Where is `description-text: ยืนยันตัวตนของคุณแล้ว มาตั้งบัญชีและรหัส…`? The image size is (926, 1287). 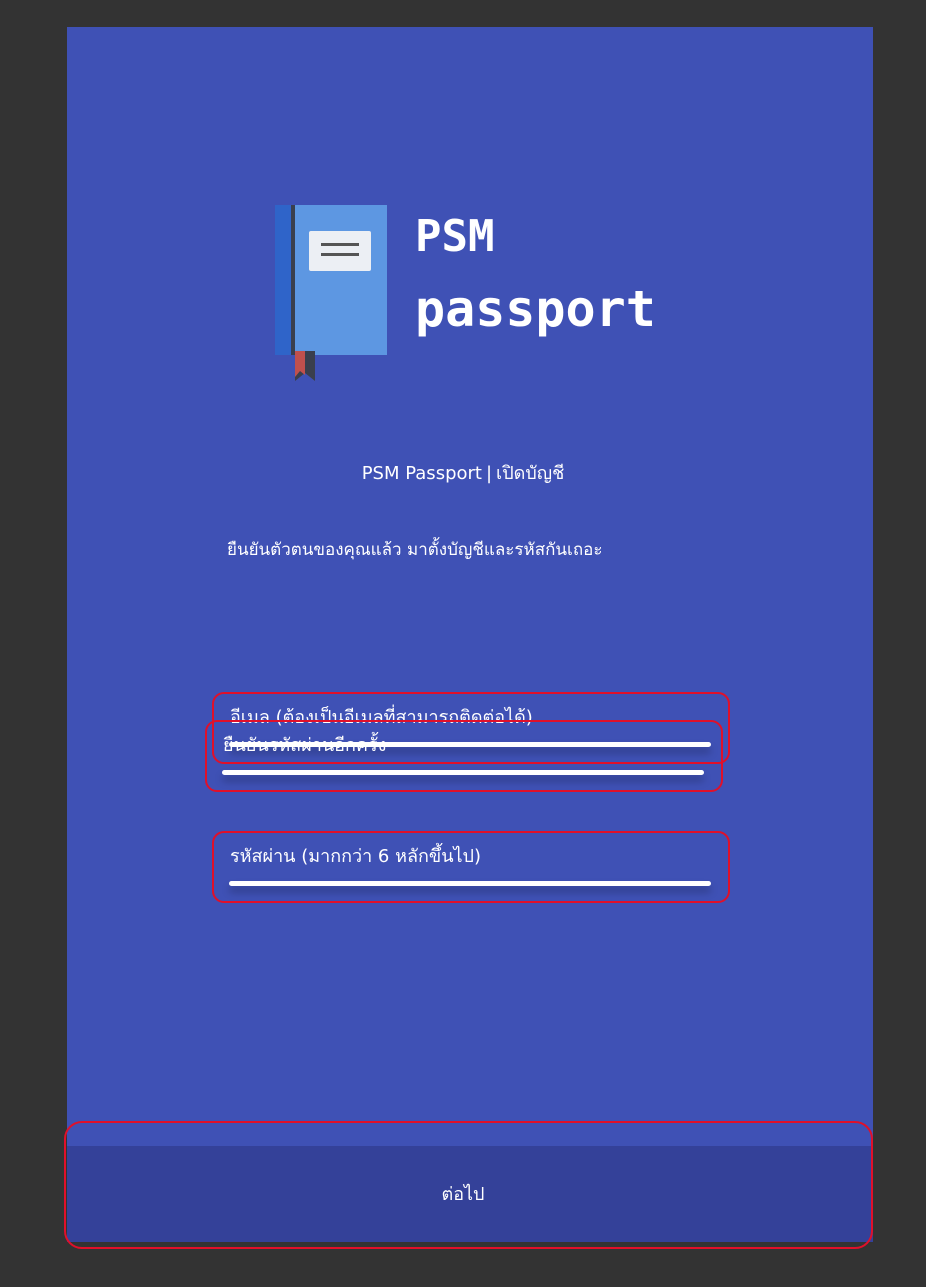
description-text: ยืนยันตัวตนของคุณแล้ว มาตั้งบัญชีและรหัส… is located at coordinates (415, 550).